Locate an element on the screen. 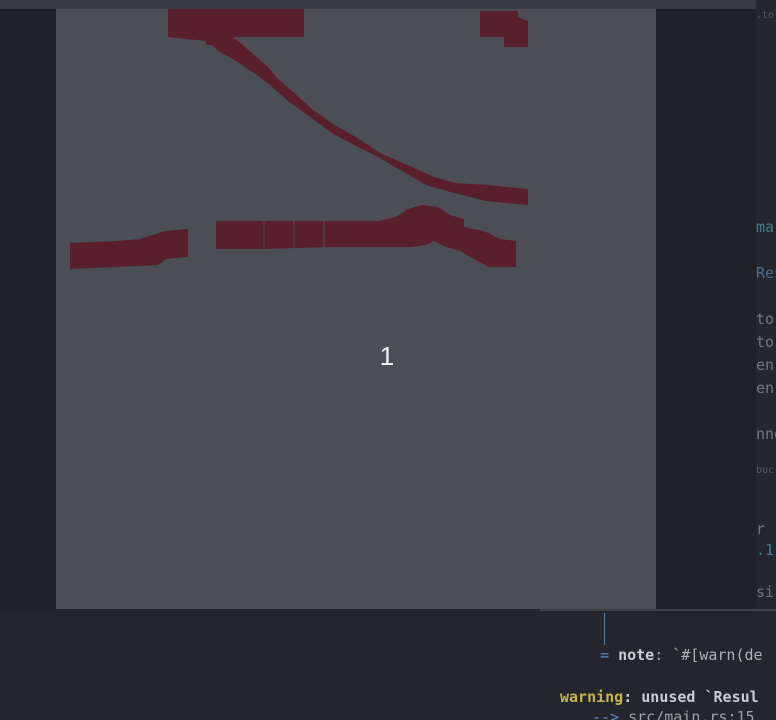  terminal-divider is located at coordinates (658, 610).